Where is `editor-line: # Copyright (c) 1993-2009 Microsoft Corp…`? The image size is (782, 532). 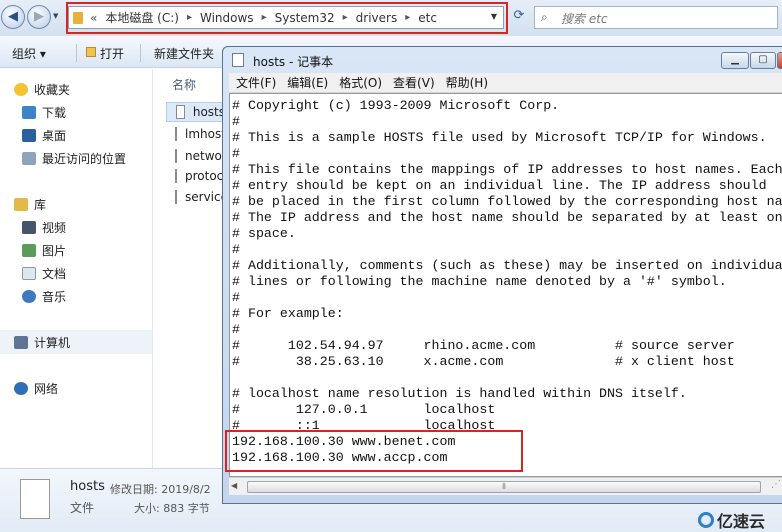
editor-line: # Copyright (c) 1993-2009 Microsoft Corp… is located at coordinates (396, 105).